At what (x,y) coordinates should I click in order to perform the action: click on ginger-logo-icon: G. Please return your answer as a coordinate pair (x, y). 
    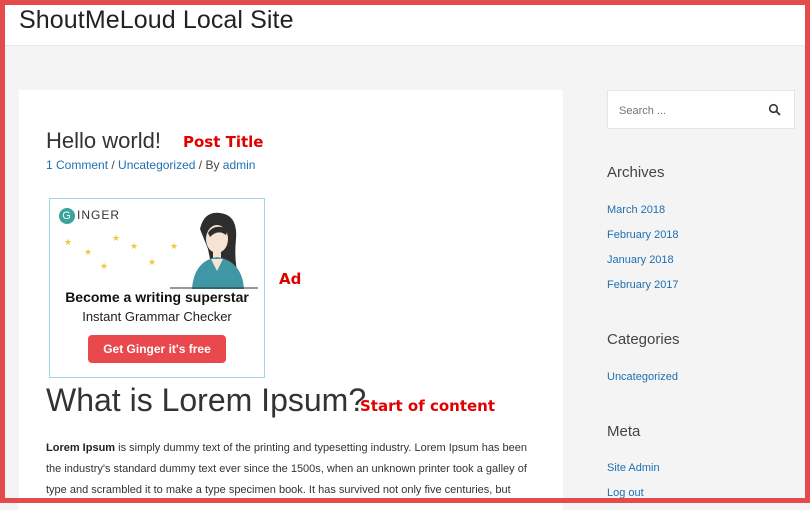
    Looking at the image, I should click on (67, 216).